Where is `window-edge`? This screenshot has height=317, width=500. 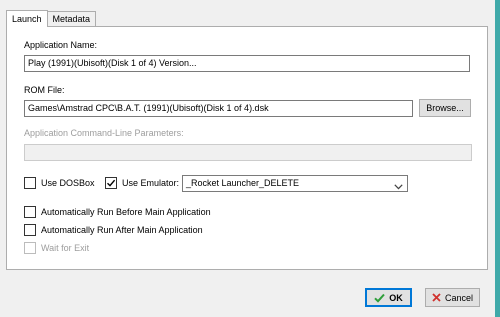 window-edge is located at coordinates (497, 158).